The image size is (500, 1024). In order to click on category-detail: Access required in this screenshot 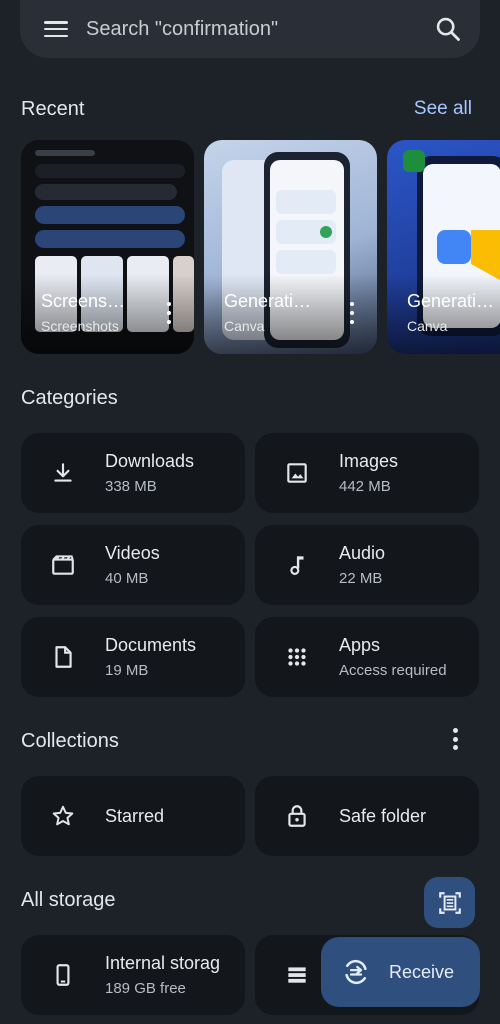, I will do `click(393, 670)`.